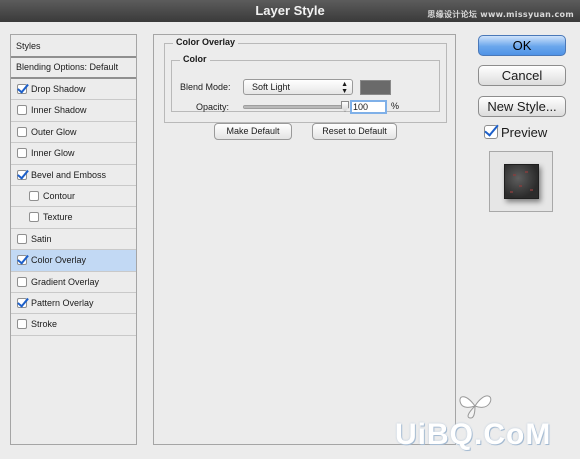  Describe the element at coordinates (500, 14) in the screenshot. I see `site-watermark: 思缘设计论坛 www.missyuan.com` at that location.